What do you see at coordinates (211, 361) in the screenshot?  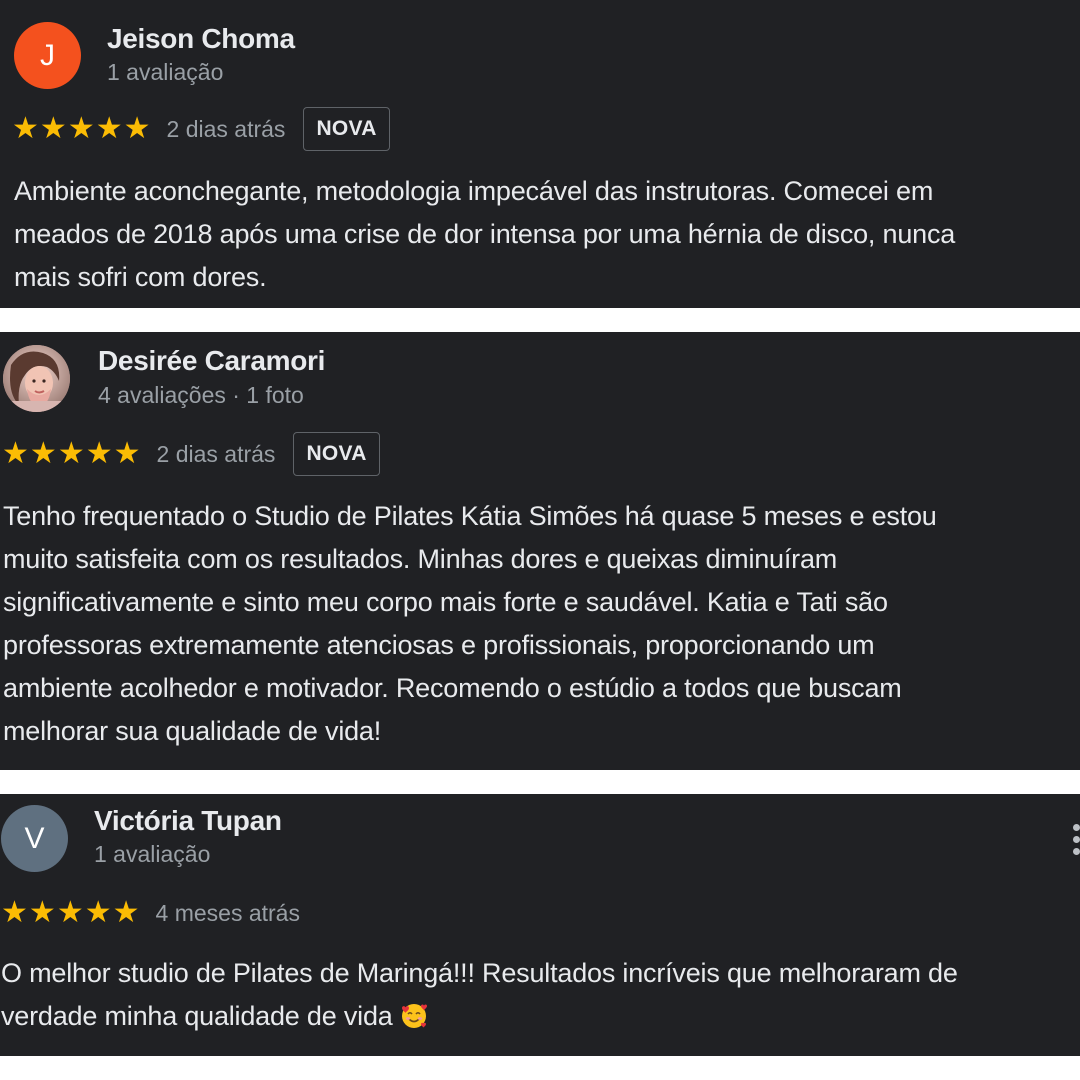 I see `reviewer-name: Desirée Caramori` at bounding box center [211, 361].